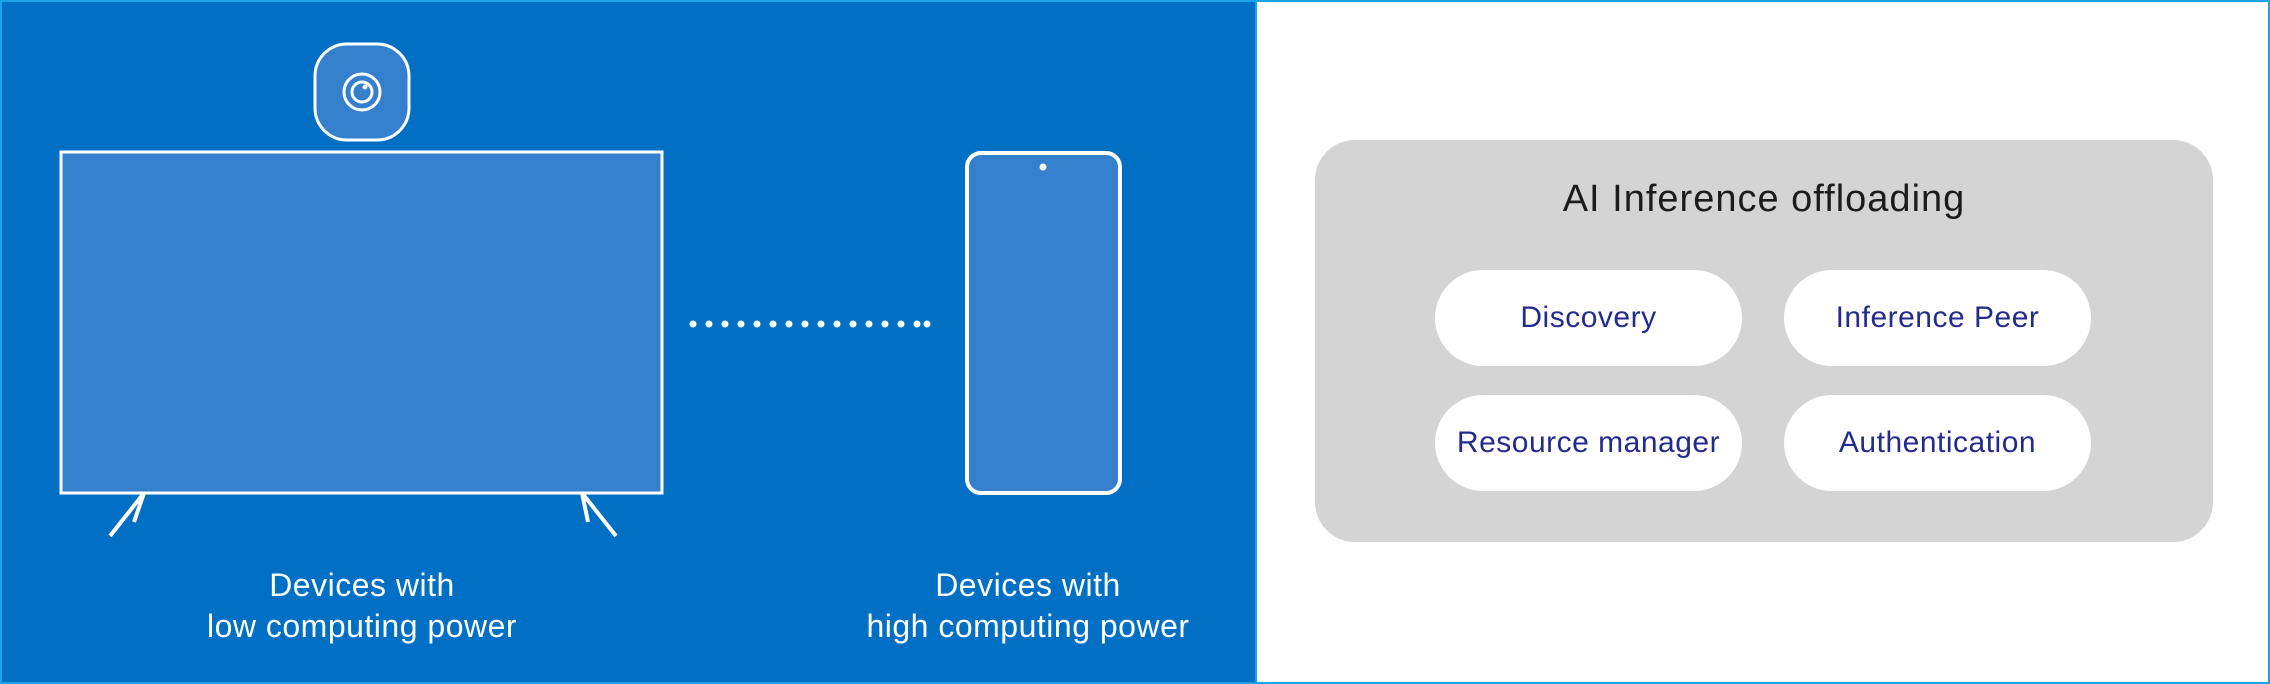 The width and height of the screenshot is (2270, 684). I want to click on low-power-label-line1: Devices with, so click(362, 585).